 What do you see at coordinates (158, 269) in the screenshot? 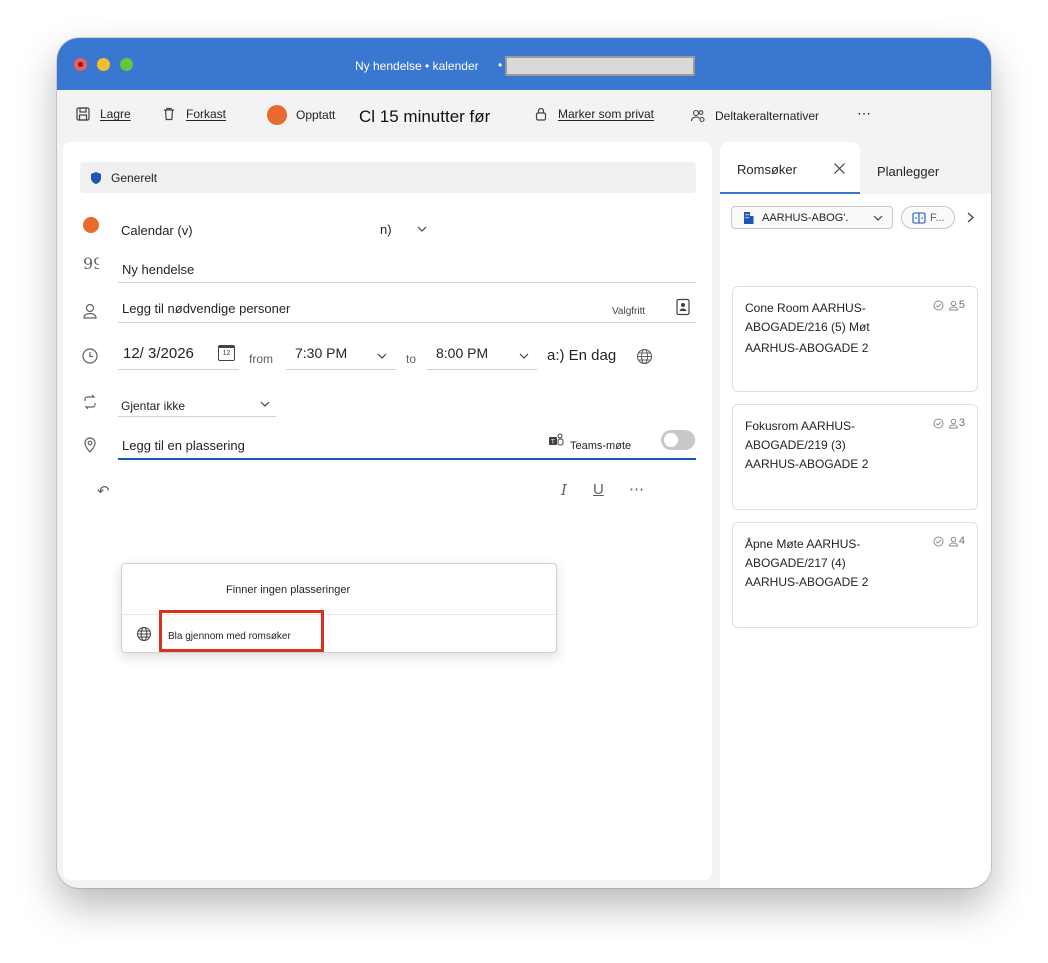
I see `event-title-input: Ny hendelse` at bounding box center [158, 269].